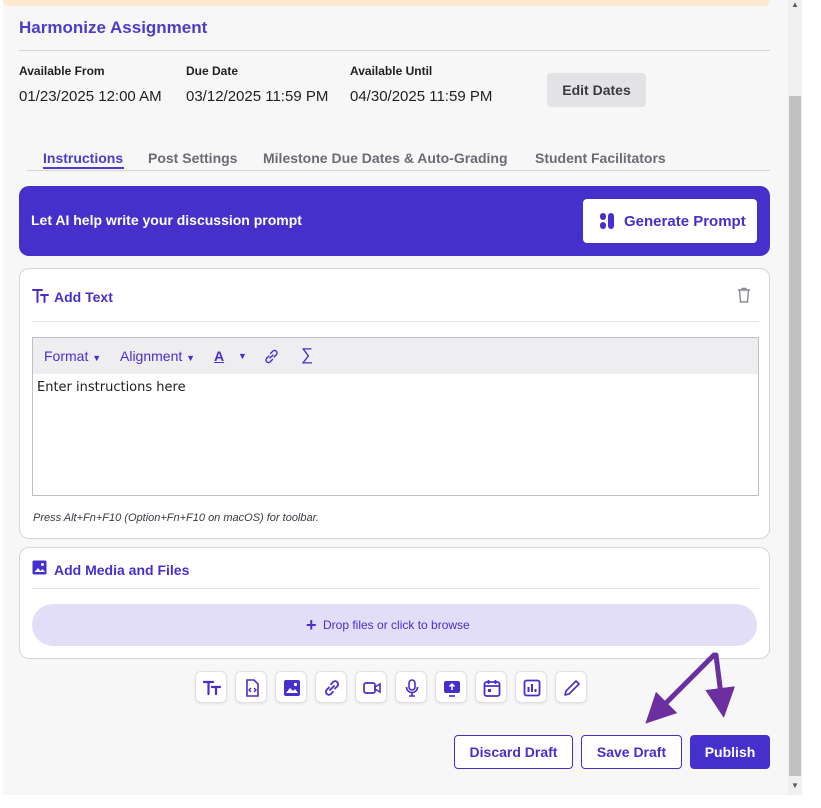 The height and width of the screenshot is (808, 821). What do you see at coordinates (66, 356) in the screenshot?
I see `format-label: Format` at bounding box center [66, 356].